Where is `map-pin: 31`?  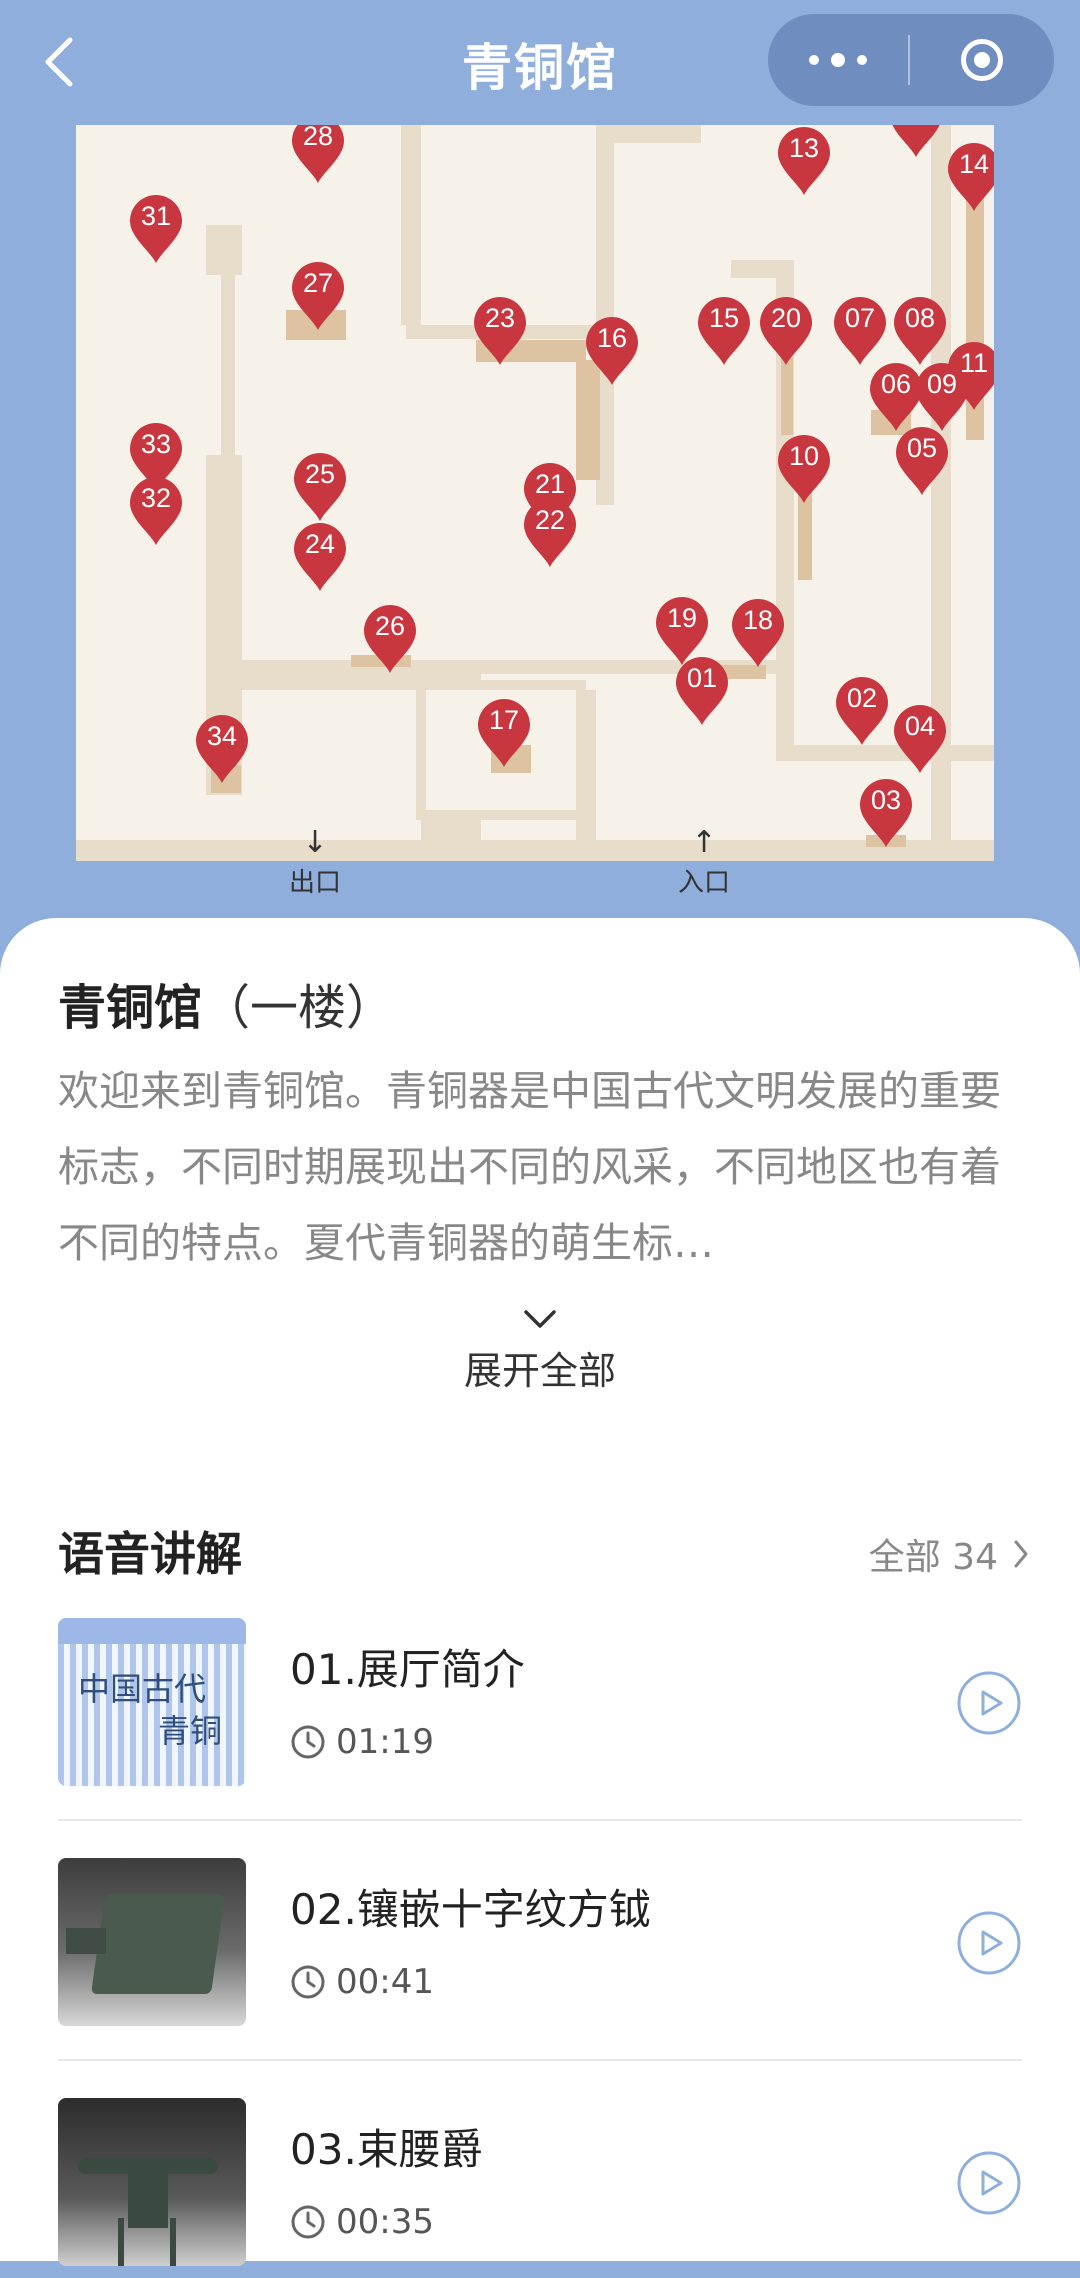 map-pin: 31 is located at coordinates (156, 229).